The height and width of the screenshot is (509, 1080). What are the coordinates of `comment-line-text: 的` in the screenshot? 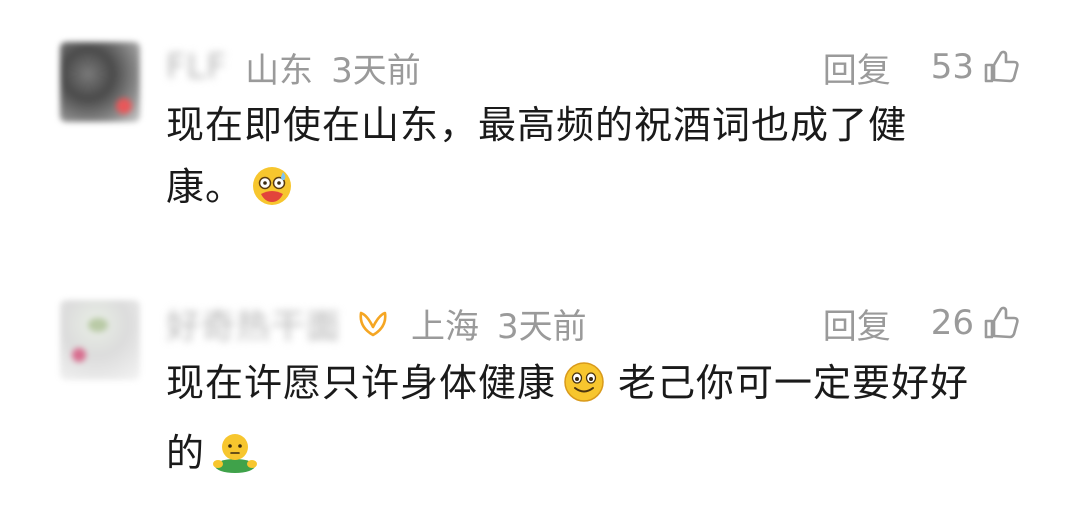 It's located at (186, 453).